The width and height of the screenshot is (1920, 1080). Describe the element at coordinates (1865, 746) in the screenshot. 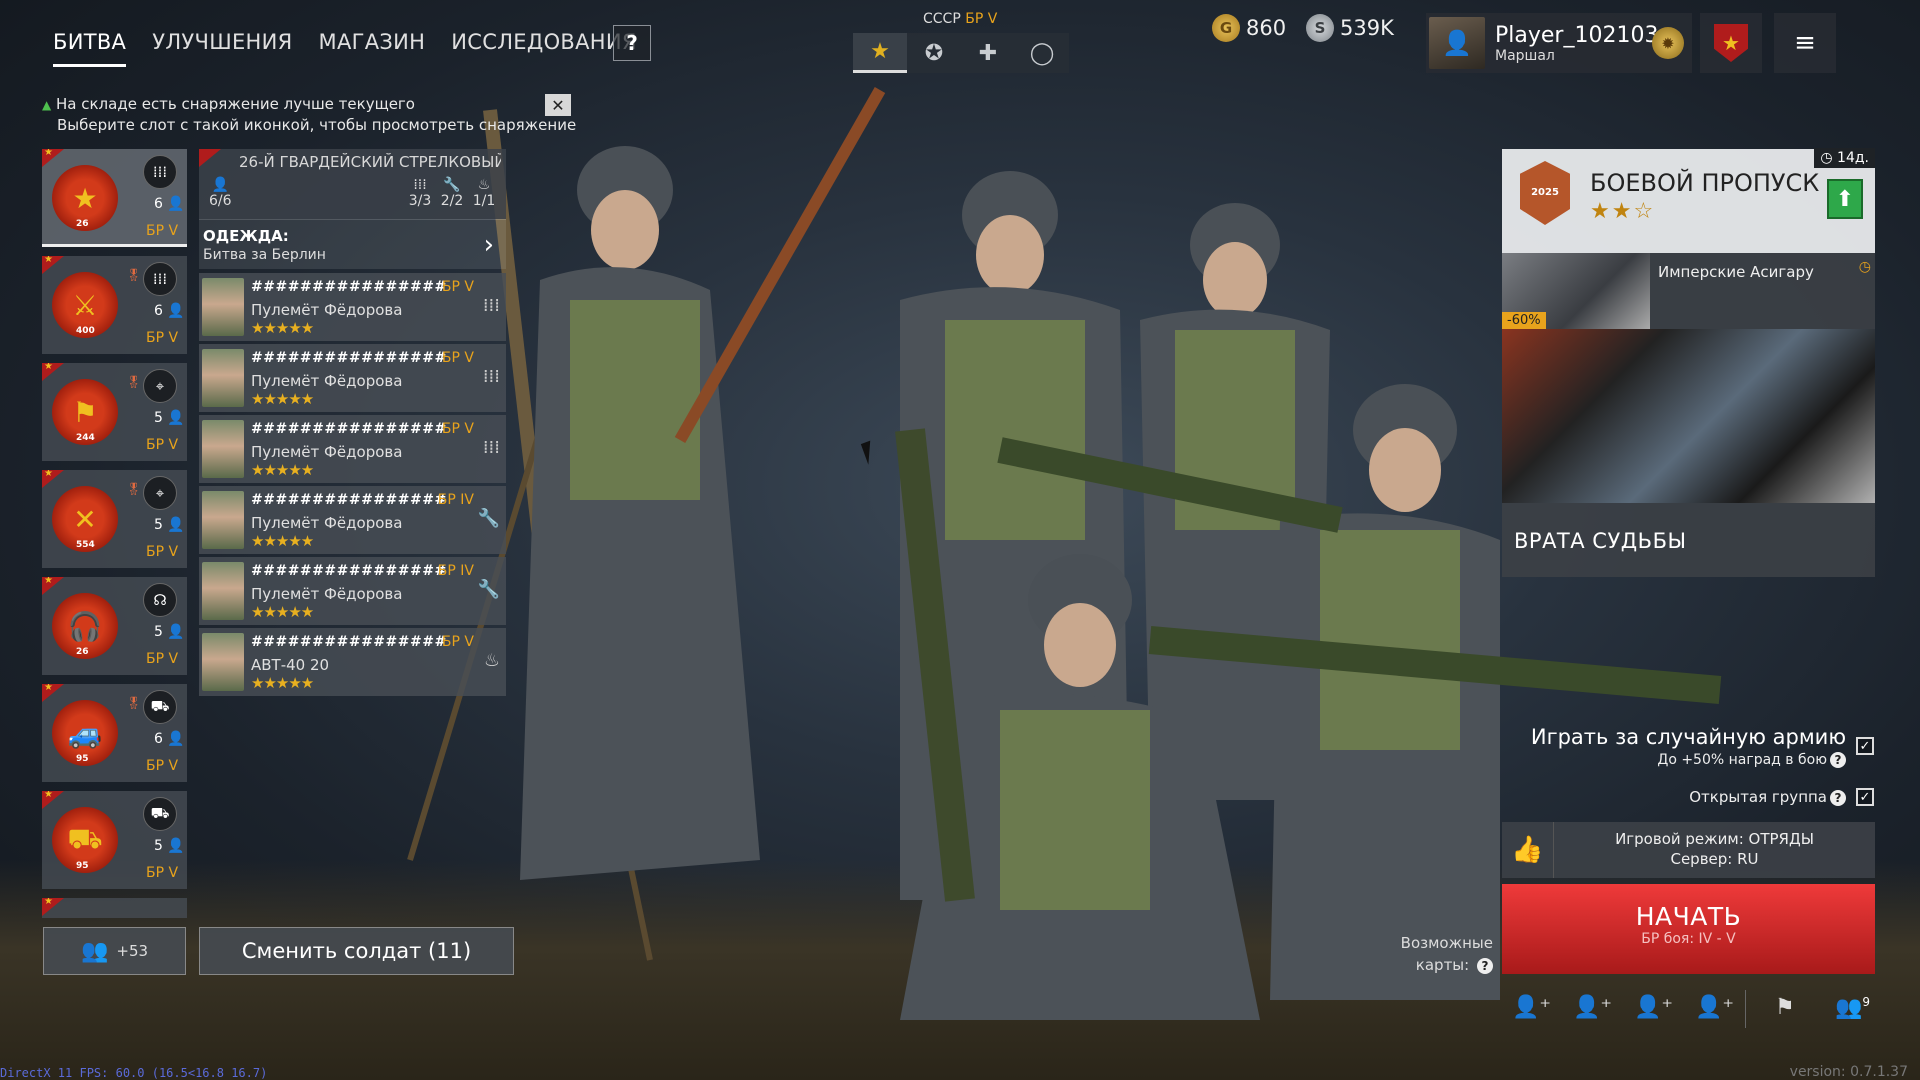

I see `random-army-checkbox: ✓` at that location.